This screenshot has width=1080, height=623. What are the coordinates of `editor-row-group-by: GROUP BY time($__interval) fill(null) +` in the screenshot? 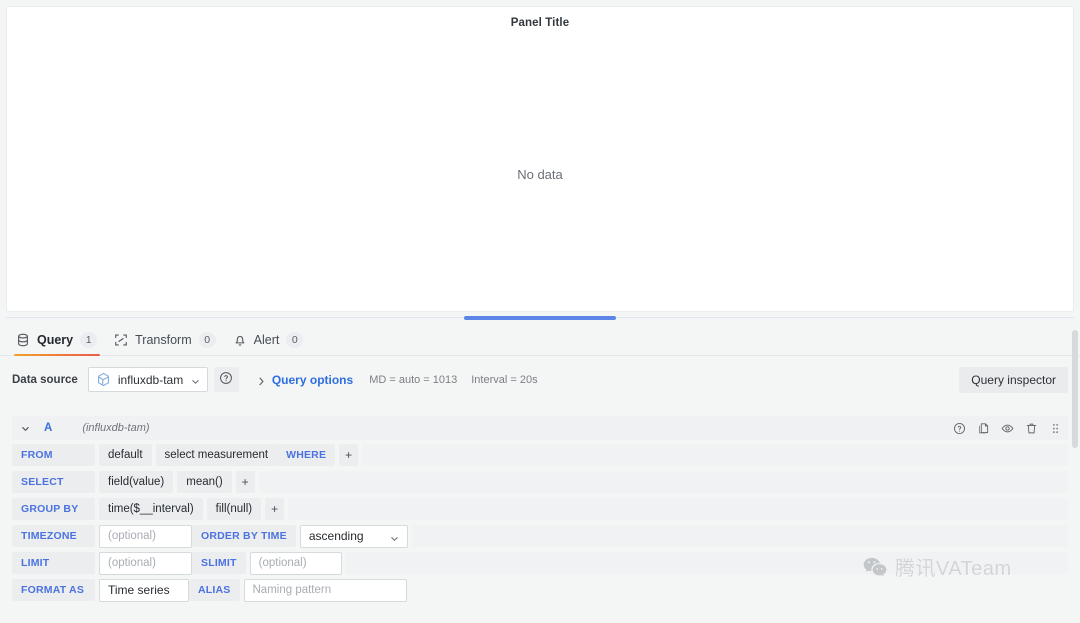 It's located at (540, 509).